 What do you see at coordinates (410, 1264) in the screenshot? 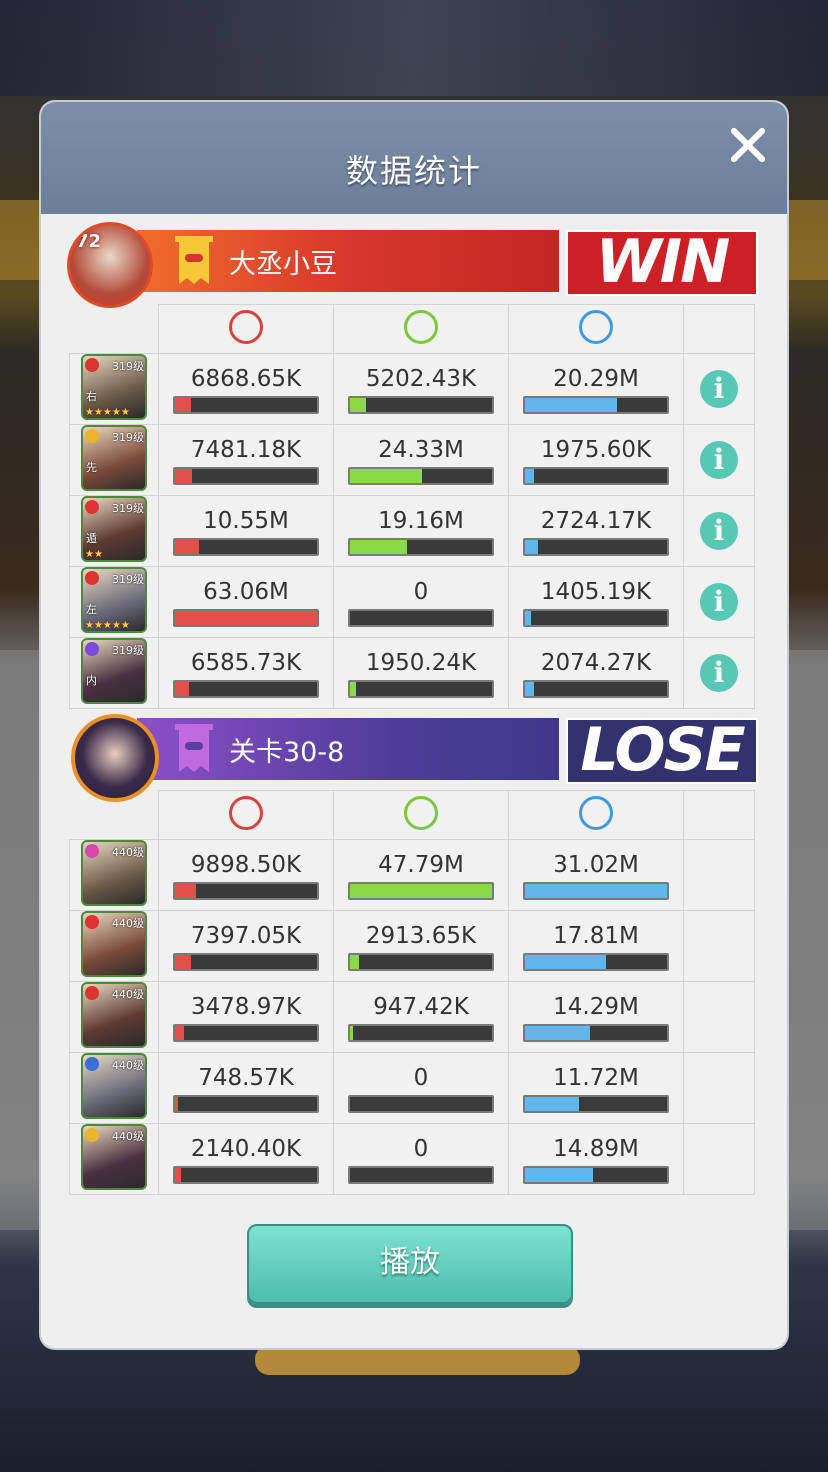
I see `play-button: 播放` at bounding box center [410, 1264].